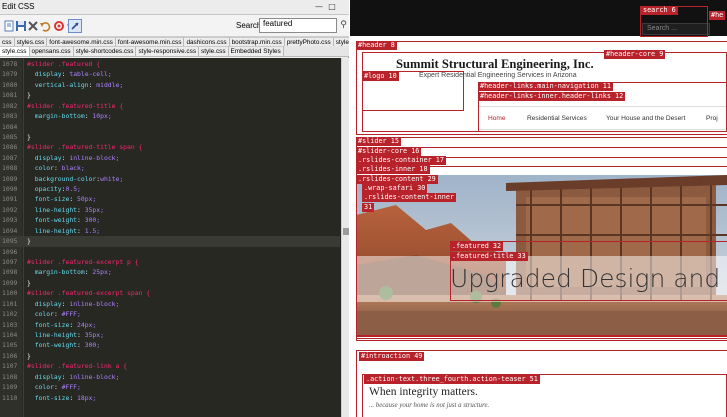 The width and height of the screenshot is (727, 417). I want to click on line-number: 1110, so click(10, 397).